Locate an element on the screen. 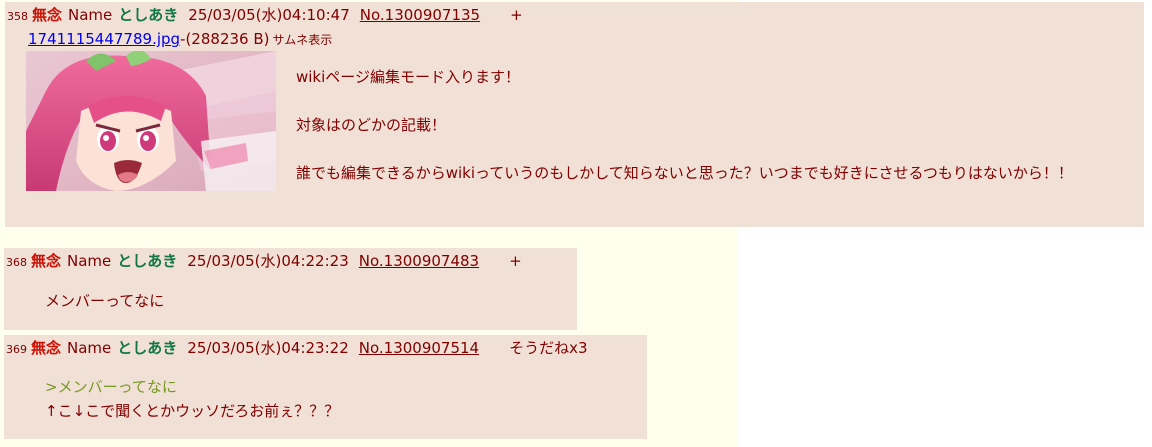 The height and width of the screenshot is (447, 1152). file-link: 1741115447789.jpg is located at coordinates (104, 39).